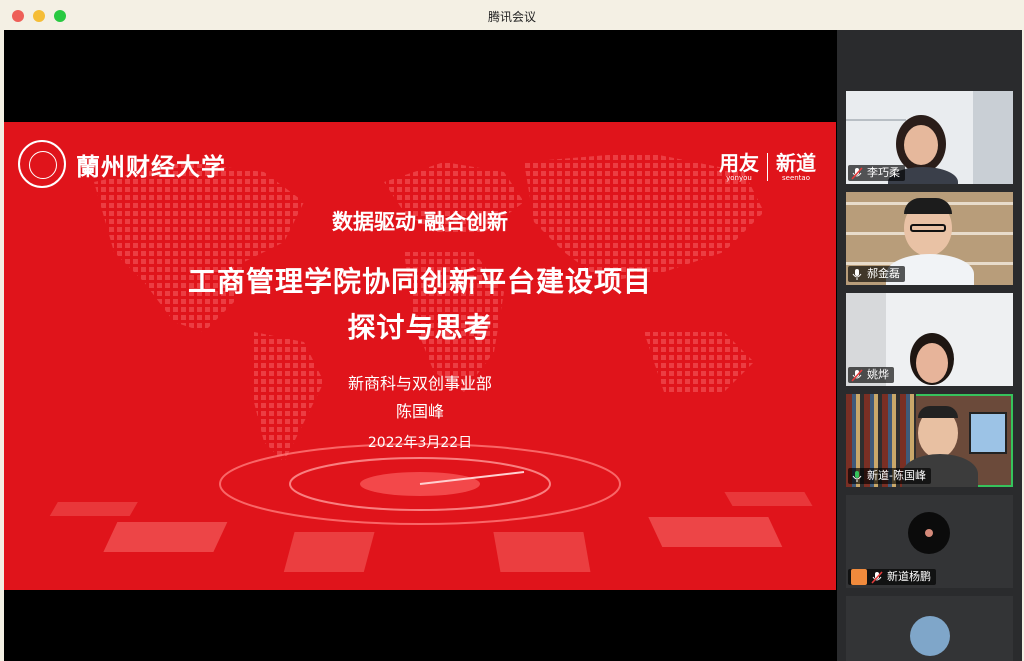 The height and width of the screenshot is (661, 1024). I want to click on brand-yonyou-en: yonyou, so click(739, 178).